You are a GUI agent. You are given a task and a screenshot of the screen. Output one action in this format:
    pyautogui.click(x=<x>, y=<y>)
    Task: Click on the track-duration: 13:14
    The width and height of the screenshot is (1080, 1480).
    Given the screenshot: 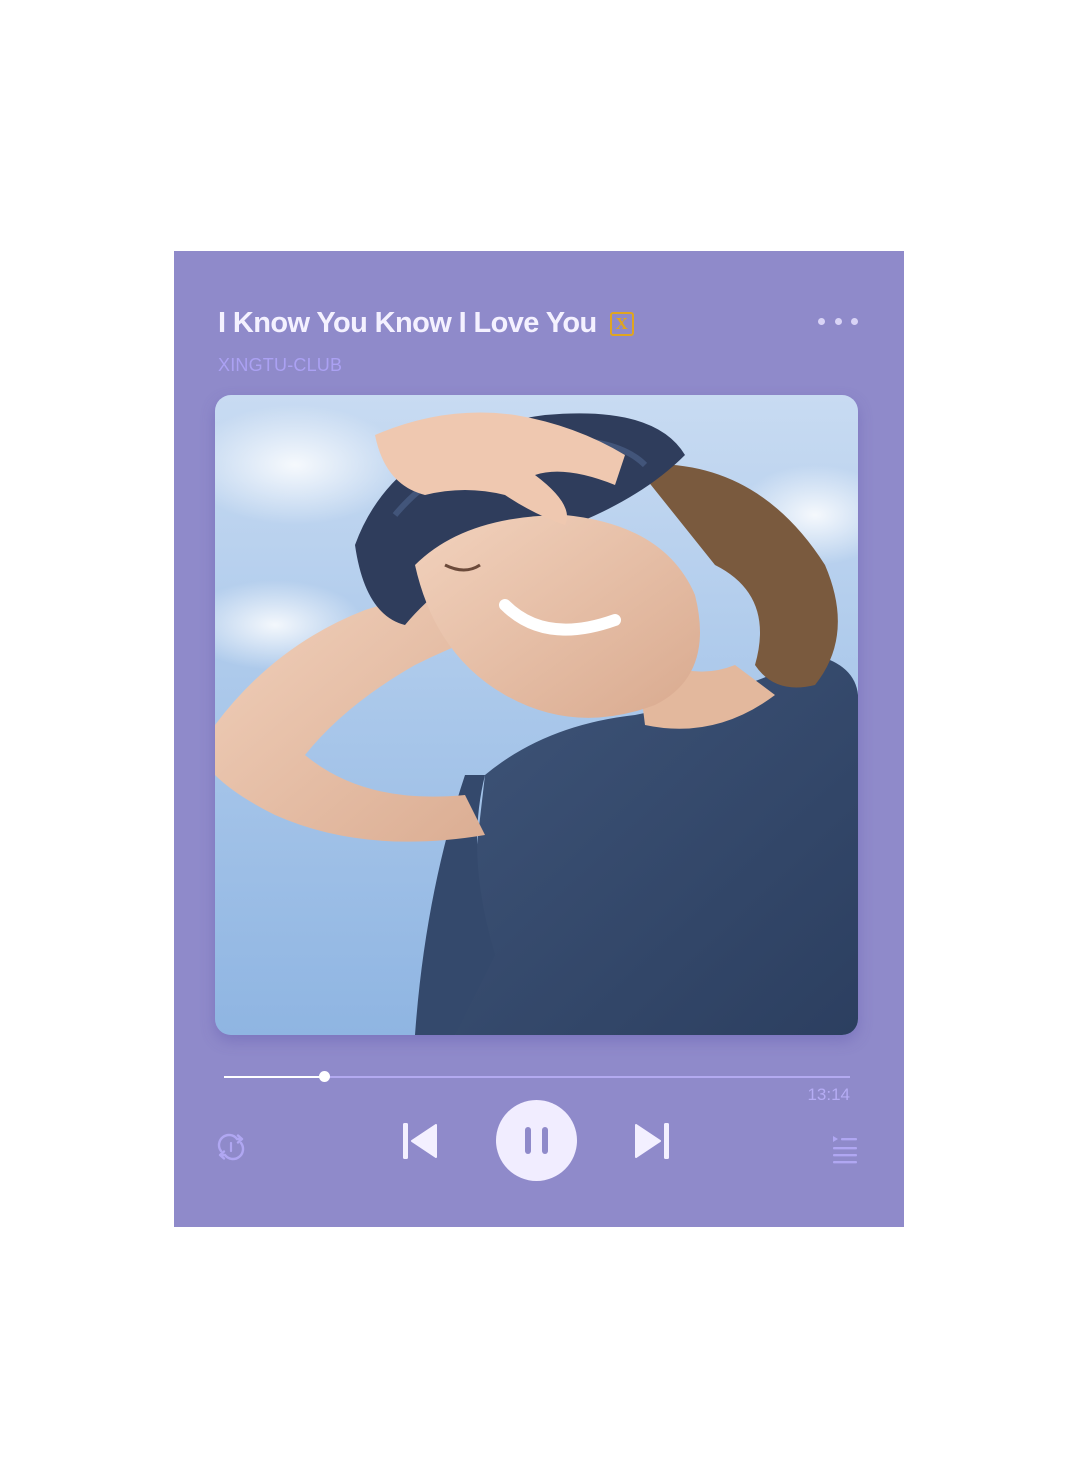 What is the action you would take?
    pyautogui.click(x=828, y=1094)
    